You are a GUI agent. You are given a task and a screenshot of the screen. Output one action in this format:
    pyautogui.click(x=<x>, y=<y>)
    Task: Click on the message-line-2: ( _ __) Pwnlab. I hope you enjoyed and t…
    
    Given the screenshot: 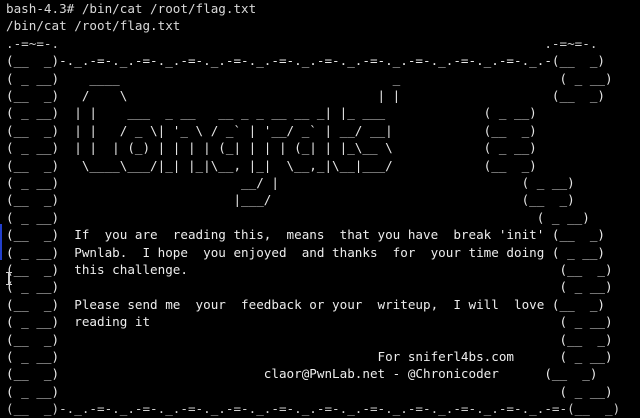 What is the action you would take?
    pyautogui.click(x=305, y=252)
    